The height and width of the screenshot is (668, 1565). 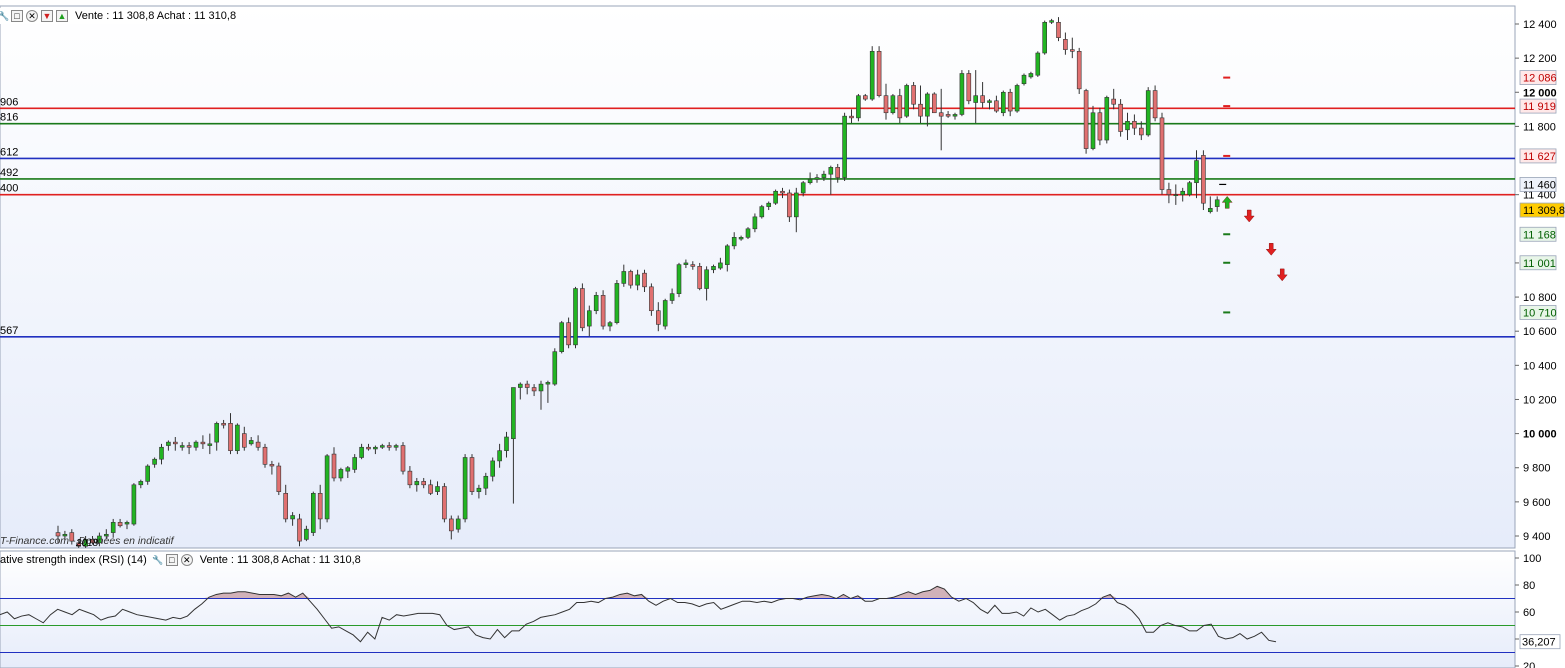 What do you see at coordinates (1529, 613) in the screenshot?
I see `rsi-y-tick-label: 60` at bounding box center [1529, 613].